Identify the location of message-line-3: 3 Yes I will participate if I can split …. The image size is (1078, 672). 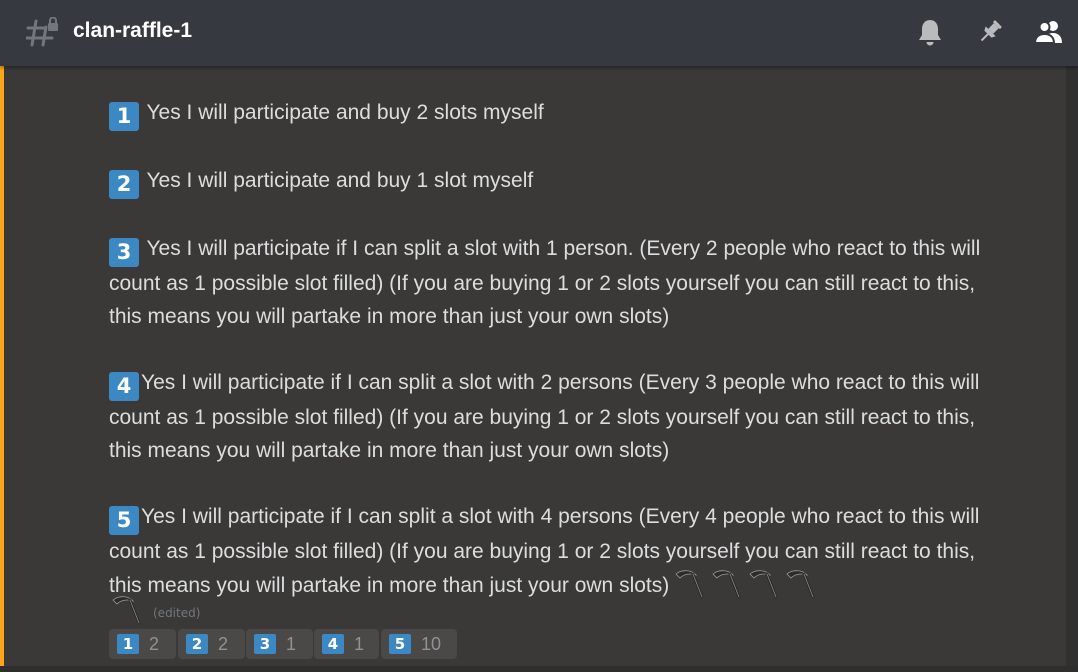
(559, 282).